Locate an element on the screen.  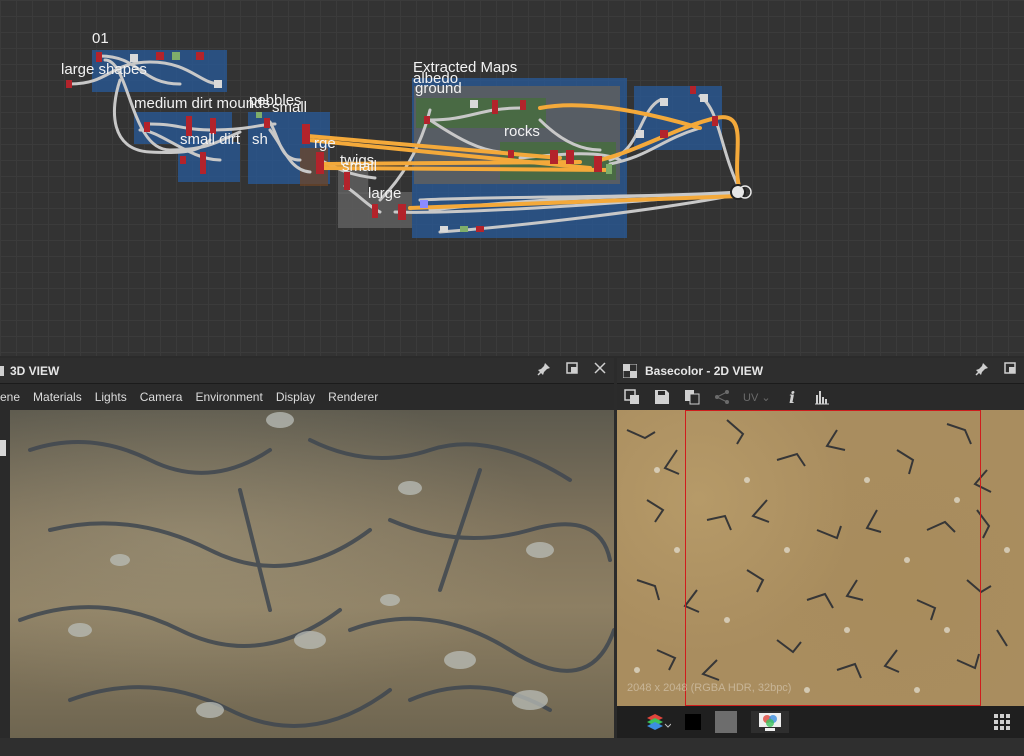
save-icon is located at coordinates (661, 397).